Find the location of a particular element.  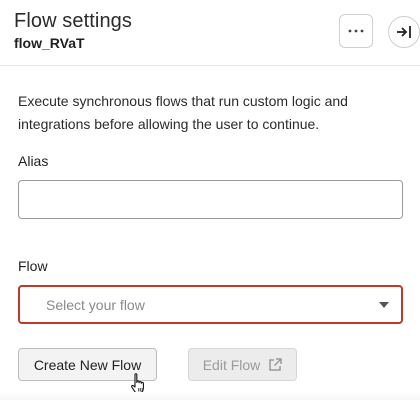

edit-flow-button: Edit Flow is located at coordinates (242, 364).